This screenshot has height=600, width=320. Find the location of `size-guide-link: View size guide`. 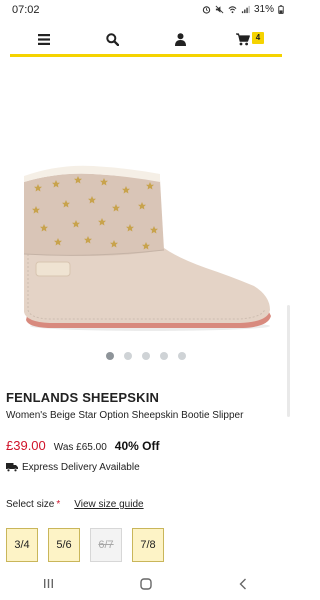

size-guide-link: View size guide is located at coordinates (108, 504).